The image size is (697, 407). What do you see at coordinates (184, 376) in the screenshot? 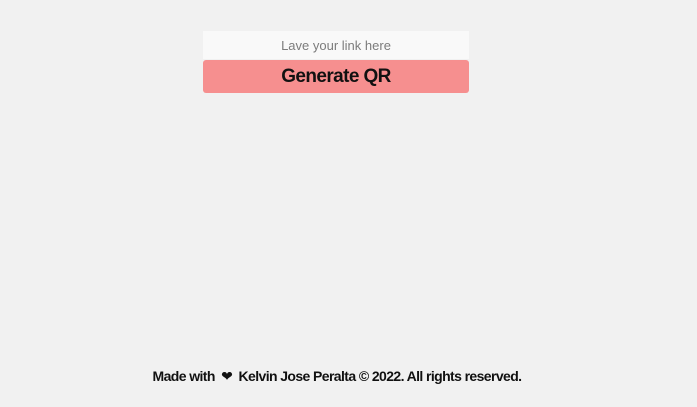
I see `footer-made-with: Made with` at bounding box center [184, 376].